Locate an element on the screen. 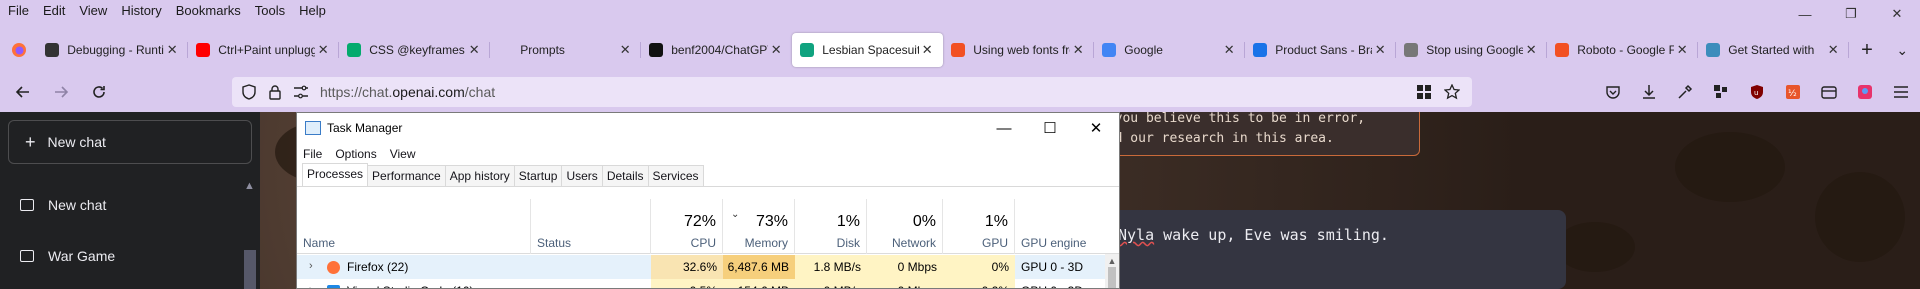  tab-0: Debugging - Runtime✕ is located at coordinates (113, 50).